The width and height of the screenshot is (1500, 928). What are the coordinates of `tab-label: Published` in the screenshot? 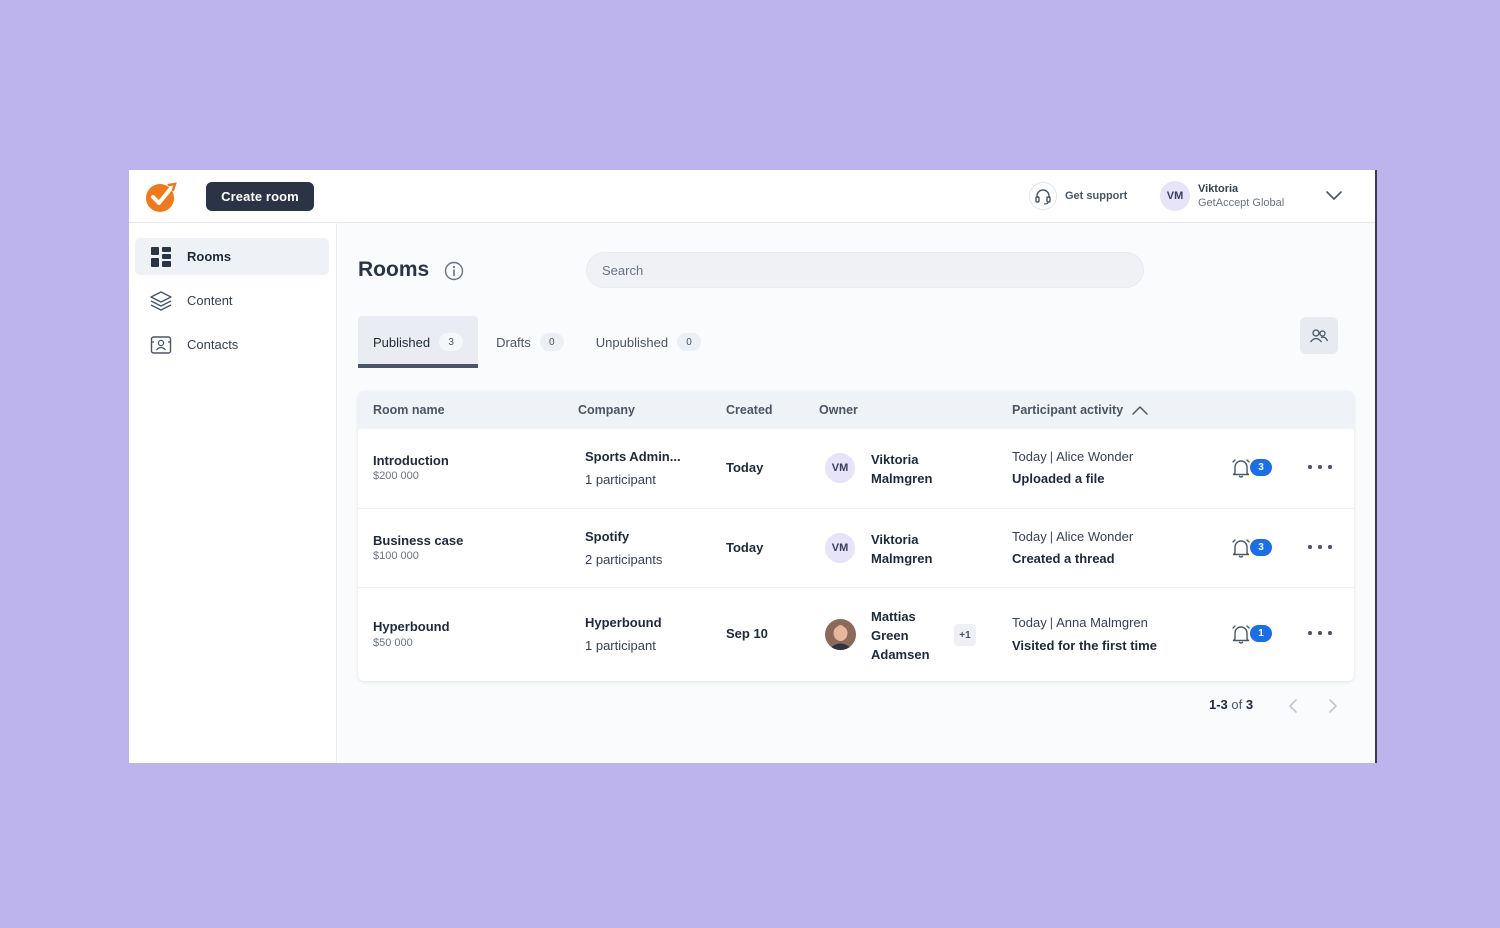 It's located at (402, 342).